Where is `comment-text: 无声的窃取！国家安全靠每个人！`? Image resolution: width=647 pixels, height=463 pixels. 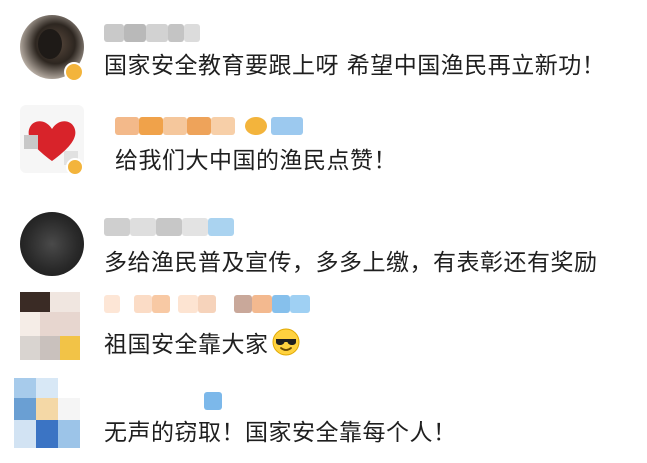
comment-text: 无声的窃取！国家安全靠每个人！ is located at coordinates (280, 433).